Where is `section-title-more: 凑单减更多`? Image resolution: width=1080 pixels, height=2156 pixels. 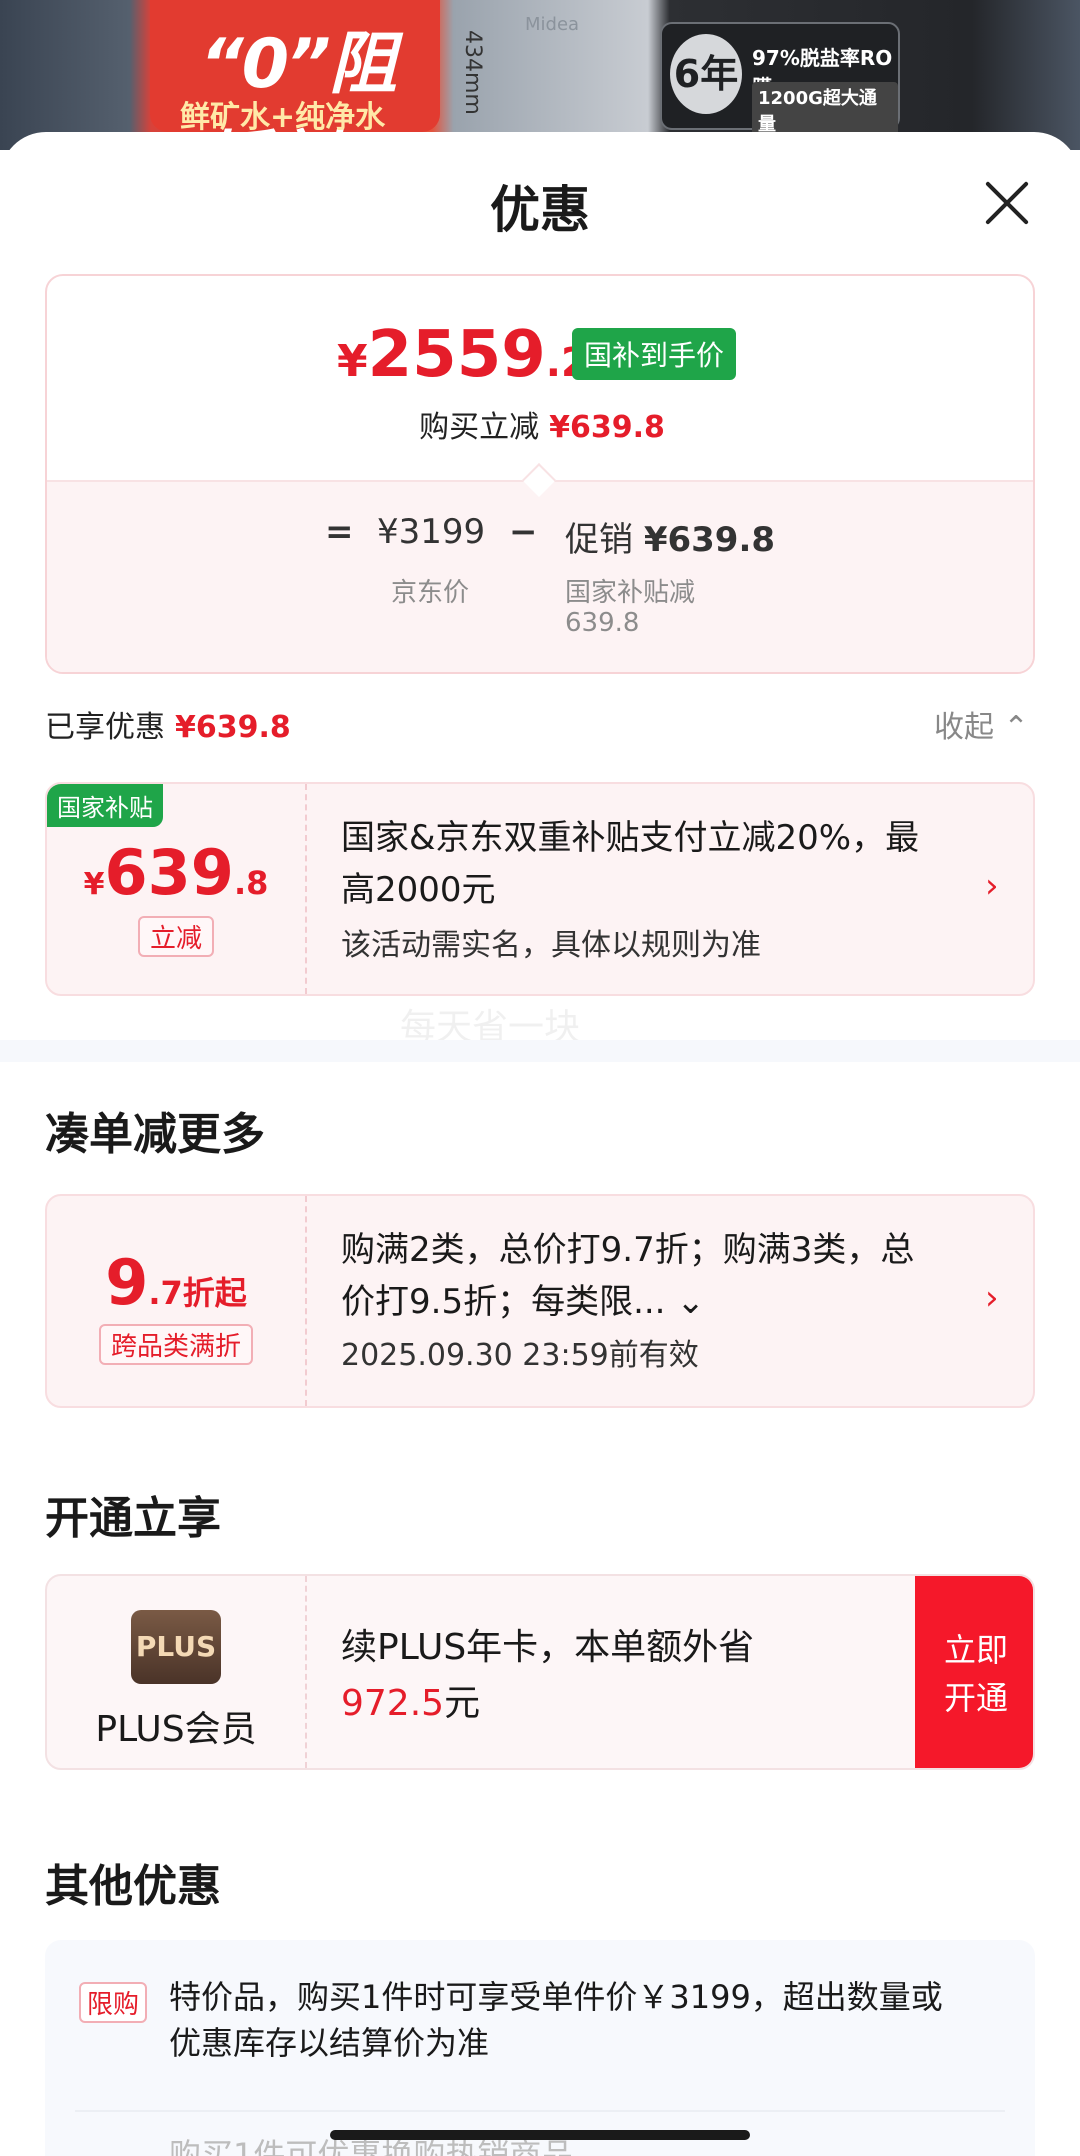 section-title-more: 凑单减更多 is located at coordinates (155, 1134).